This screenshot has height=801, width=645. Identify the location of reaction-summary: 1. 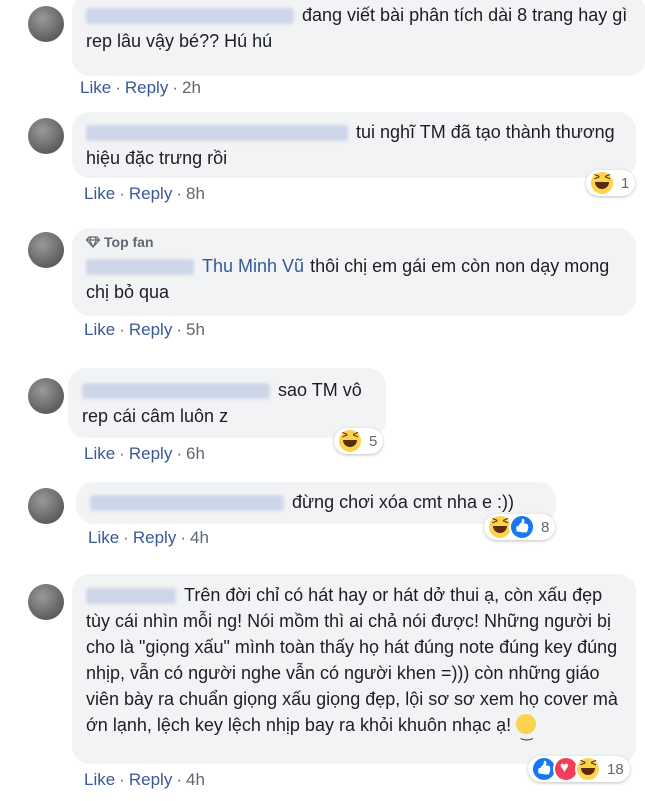
(611, 183).